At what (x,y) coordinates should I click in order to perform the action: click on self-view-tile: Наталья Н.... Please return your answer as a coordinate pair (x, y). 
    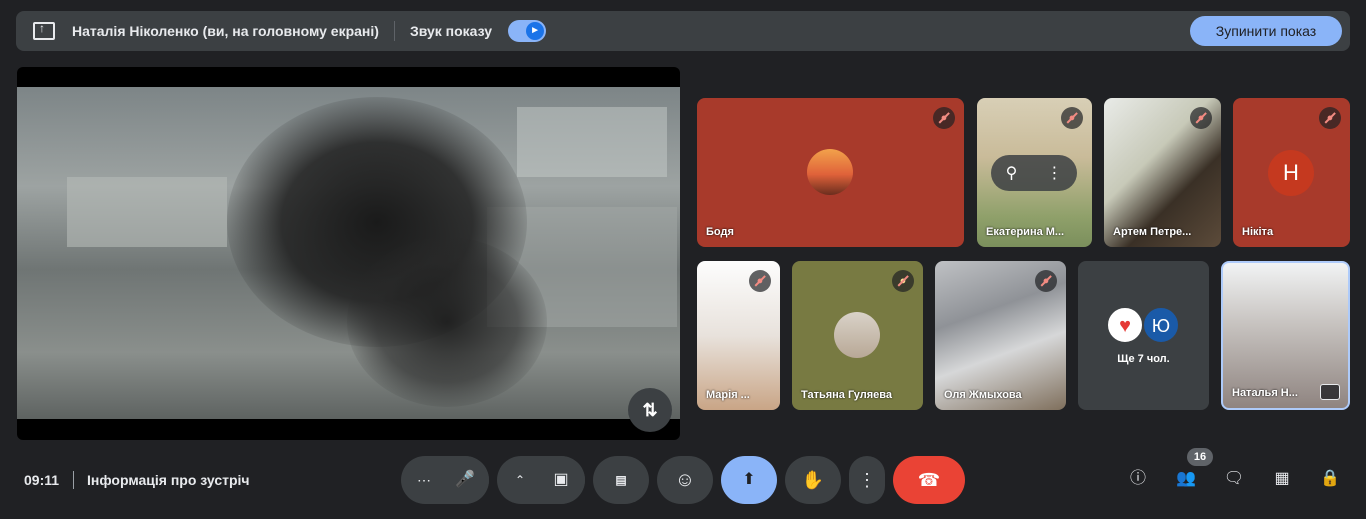
    Looking at the image, I should click on (1285, 335).